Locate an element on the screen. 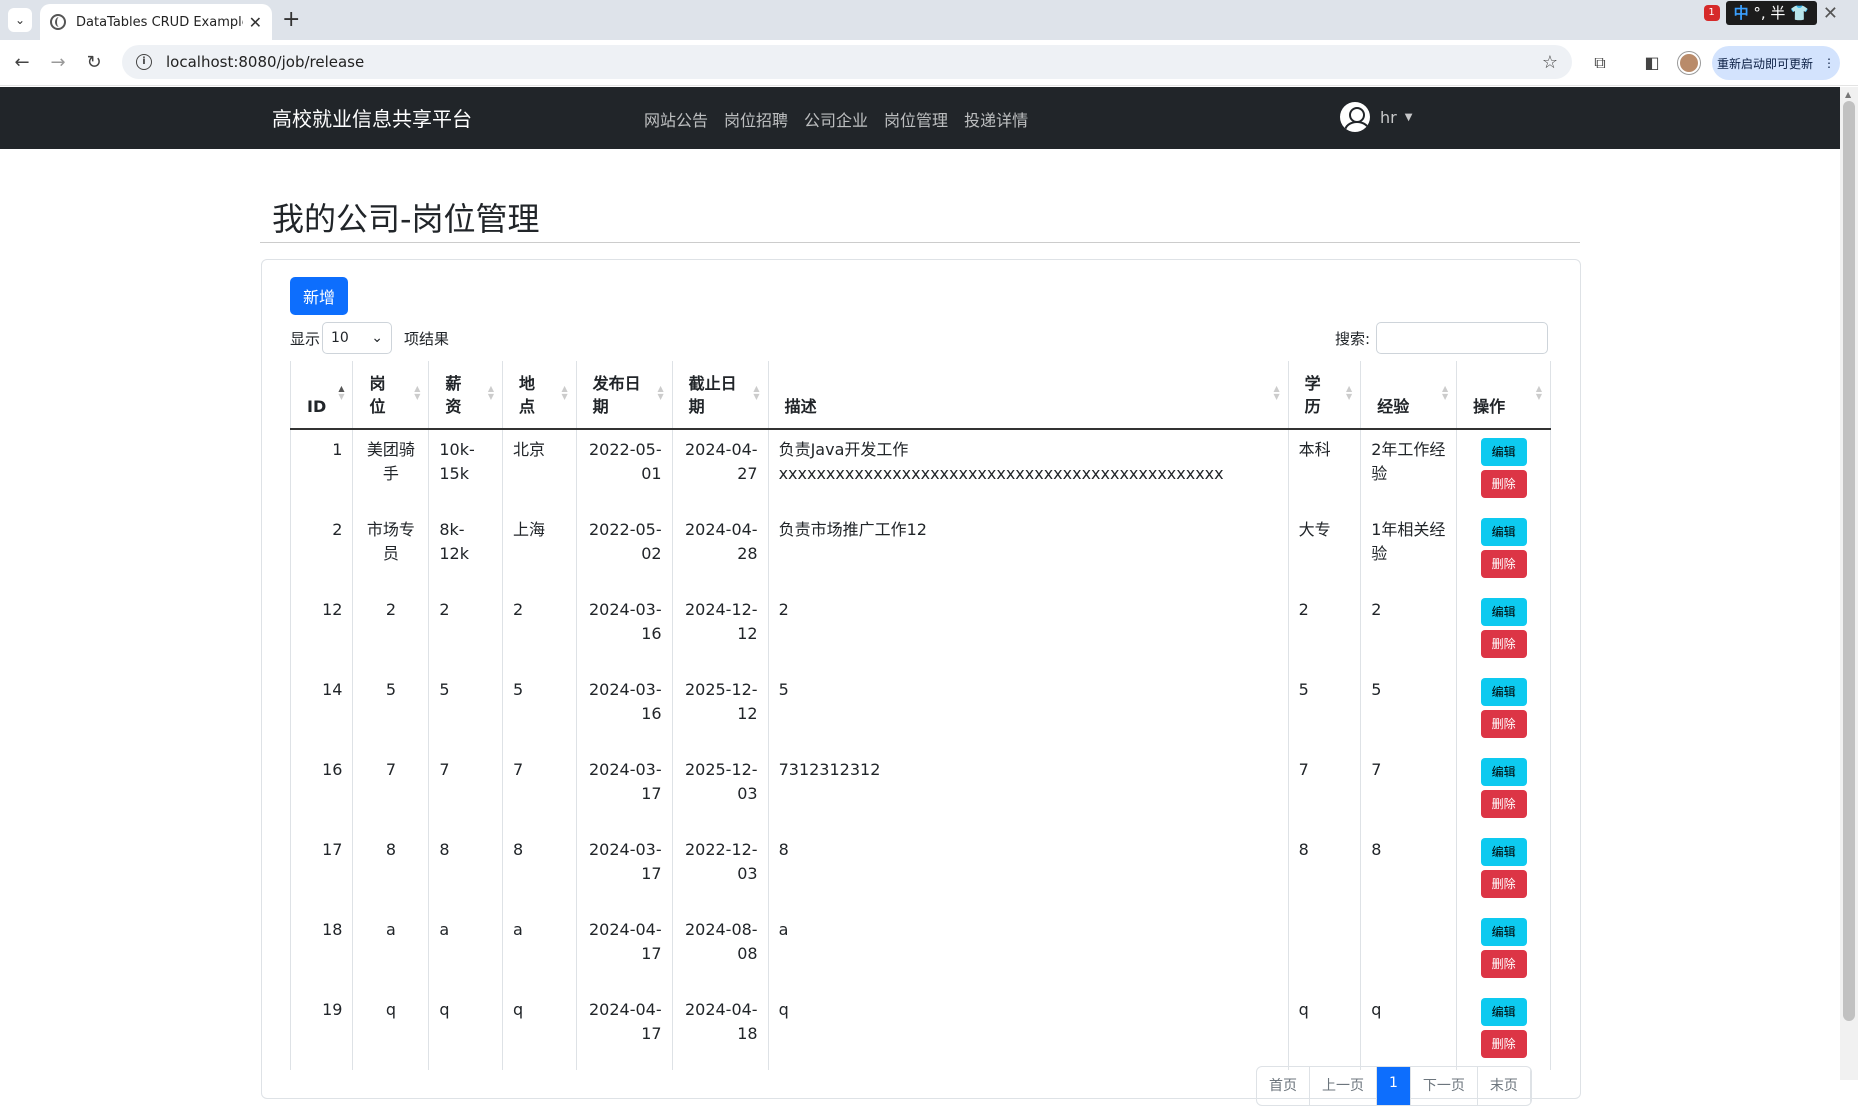 This screenshot has width=1858, height=1106. table-row: 14 5 5 5 2024-03- 16 2025-12- 12 5 5 5 编辑 删除 is located at coordinates (920, 710).